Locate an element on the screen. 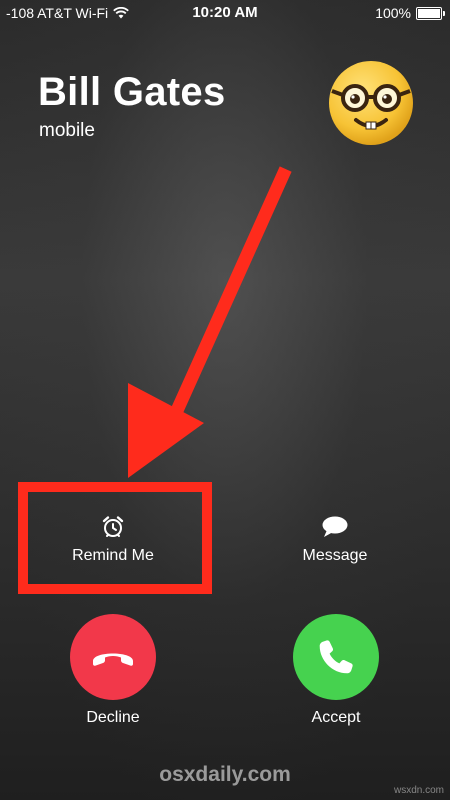  decline-label: Decline is located at coordinates (113, 717).